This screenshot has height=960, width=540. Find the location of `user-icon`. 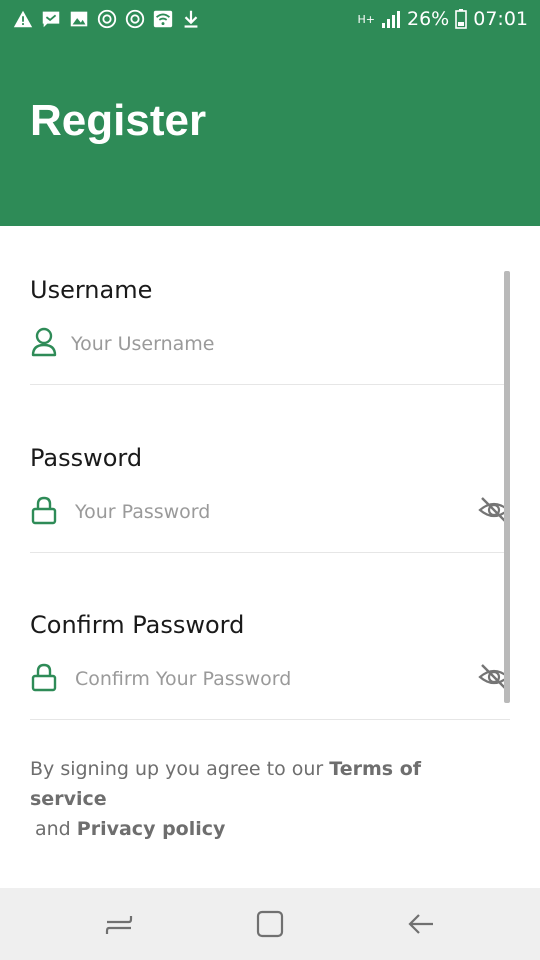

user-icon is located at coordinates (44, 342).